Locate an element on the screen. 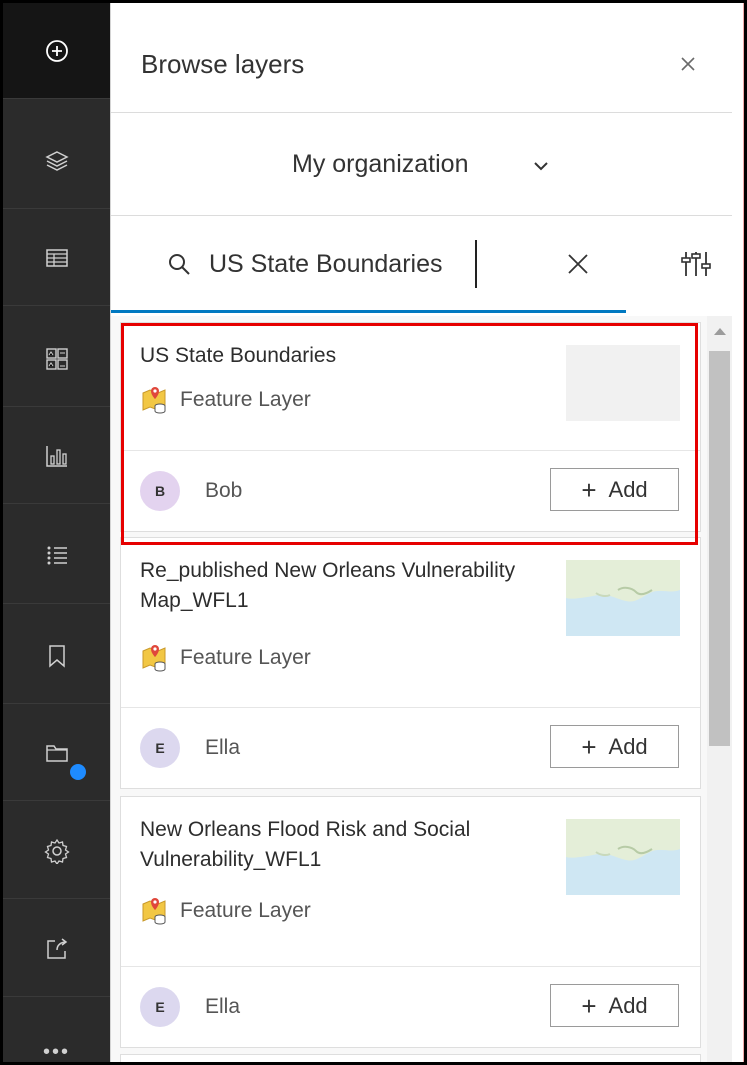  bookmark-icon is located at coordinates (56, 656).